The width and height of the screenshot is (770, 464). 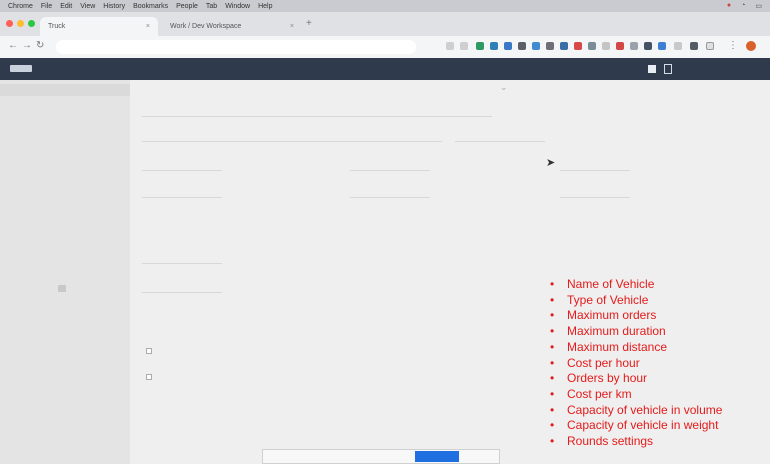 I want to click on annotation-item: • Capacity of vehicle in weight, so click(x=634, y=425).